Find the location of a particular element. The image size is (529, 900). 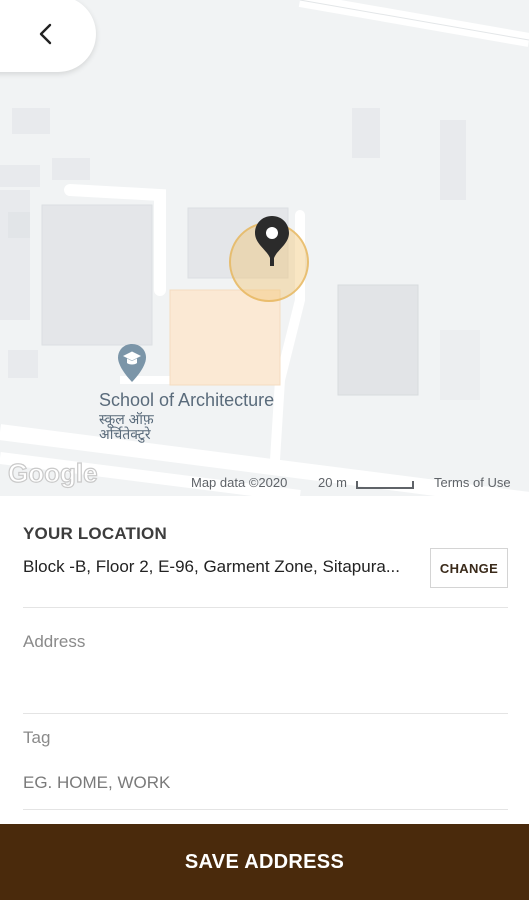

back-button is located at coordinates (48, 36).